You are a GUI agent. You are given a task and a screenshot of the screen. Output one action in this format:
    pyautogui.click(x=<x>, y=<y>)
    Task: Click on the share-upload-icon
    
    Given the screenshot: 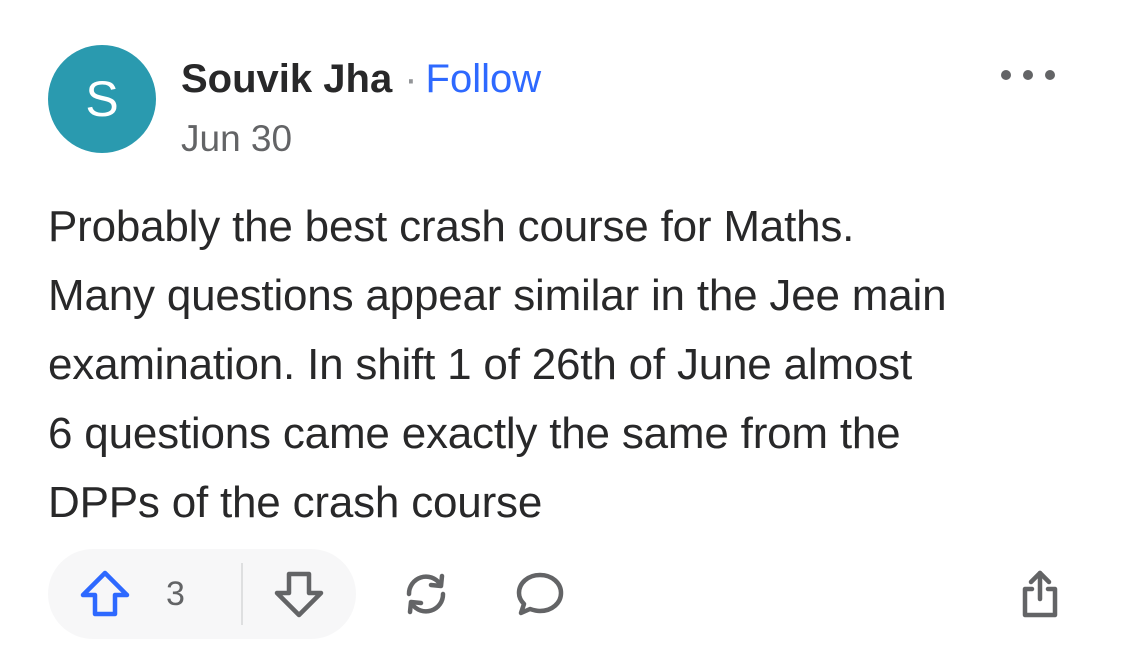 What is the action you would take?
    pyautogui.click(x=1040, y=594)
    